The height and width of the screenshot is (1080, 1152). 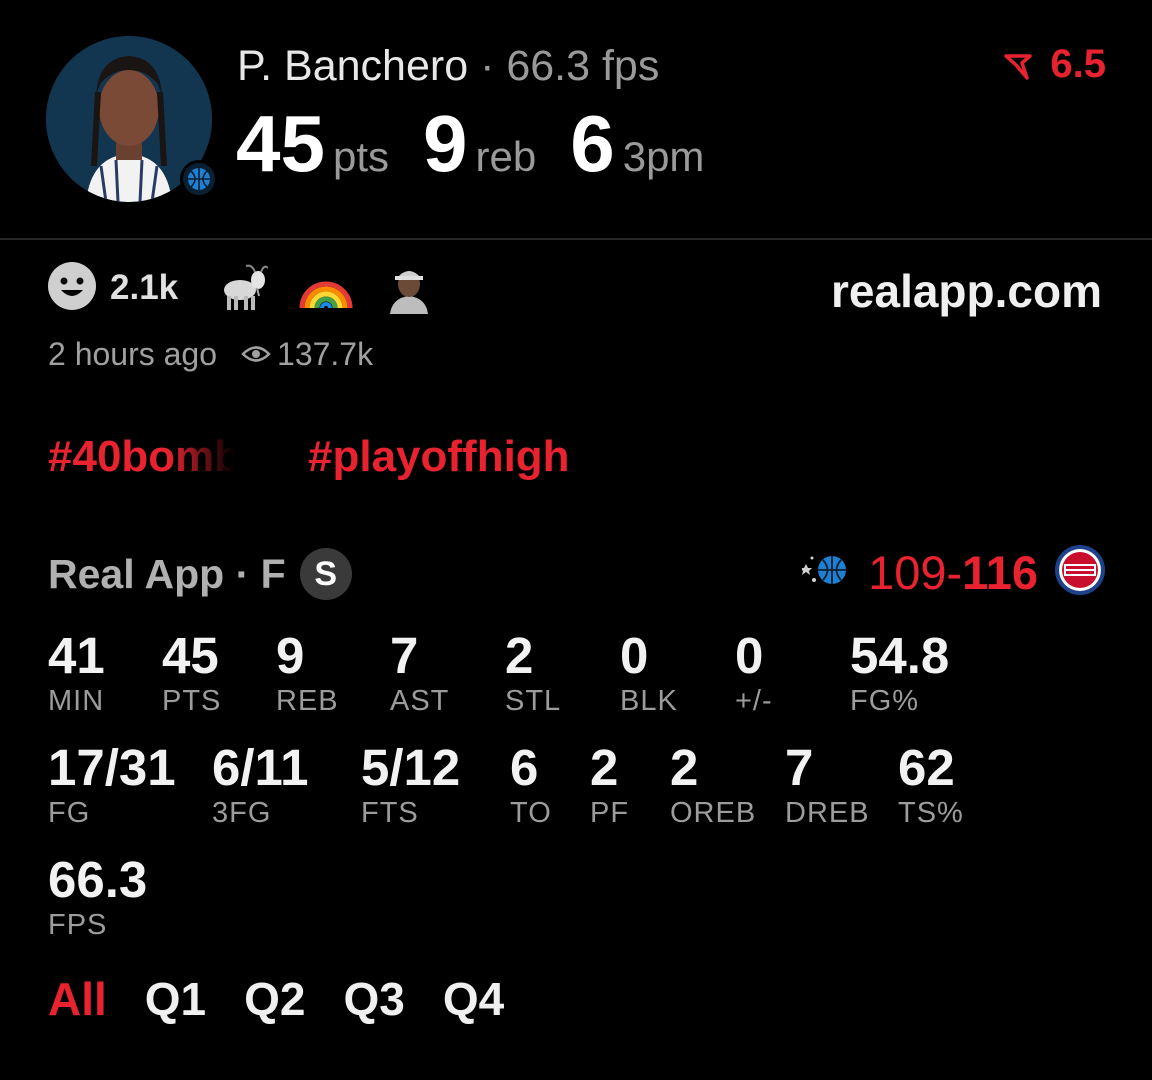 I want to click on user-avatar-emoji, so click(x=409, y=288).